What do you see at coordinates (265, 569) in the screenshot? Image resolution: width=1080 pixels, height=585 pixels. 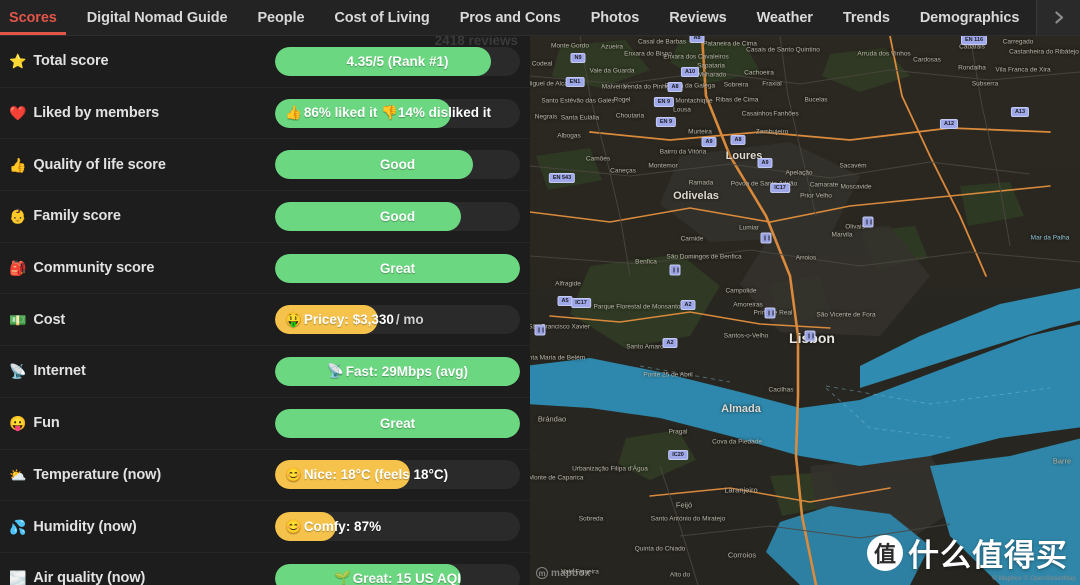 I see `score-row: 🌫️ Air quality (now) 🌱 Great: 15 US AQI` at bounding box center [265, 569].